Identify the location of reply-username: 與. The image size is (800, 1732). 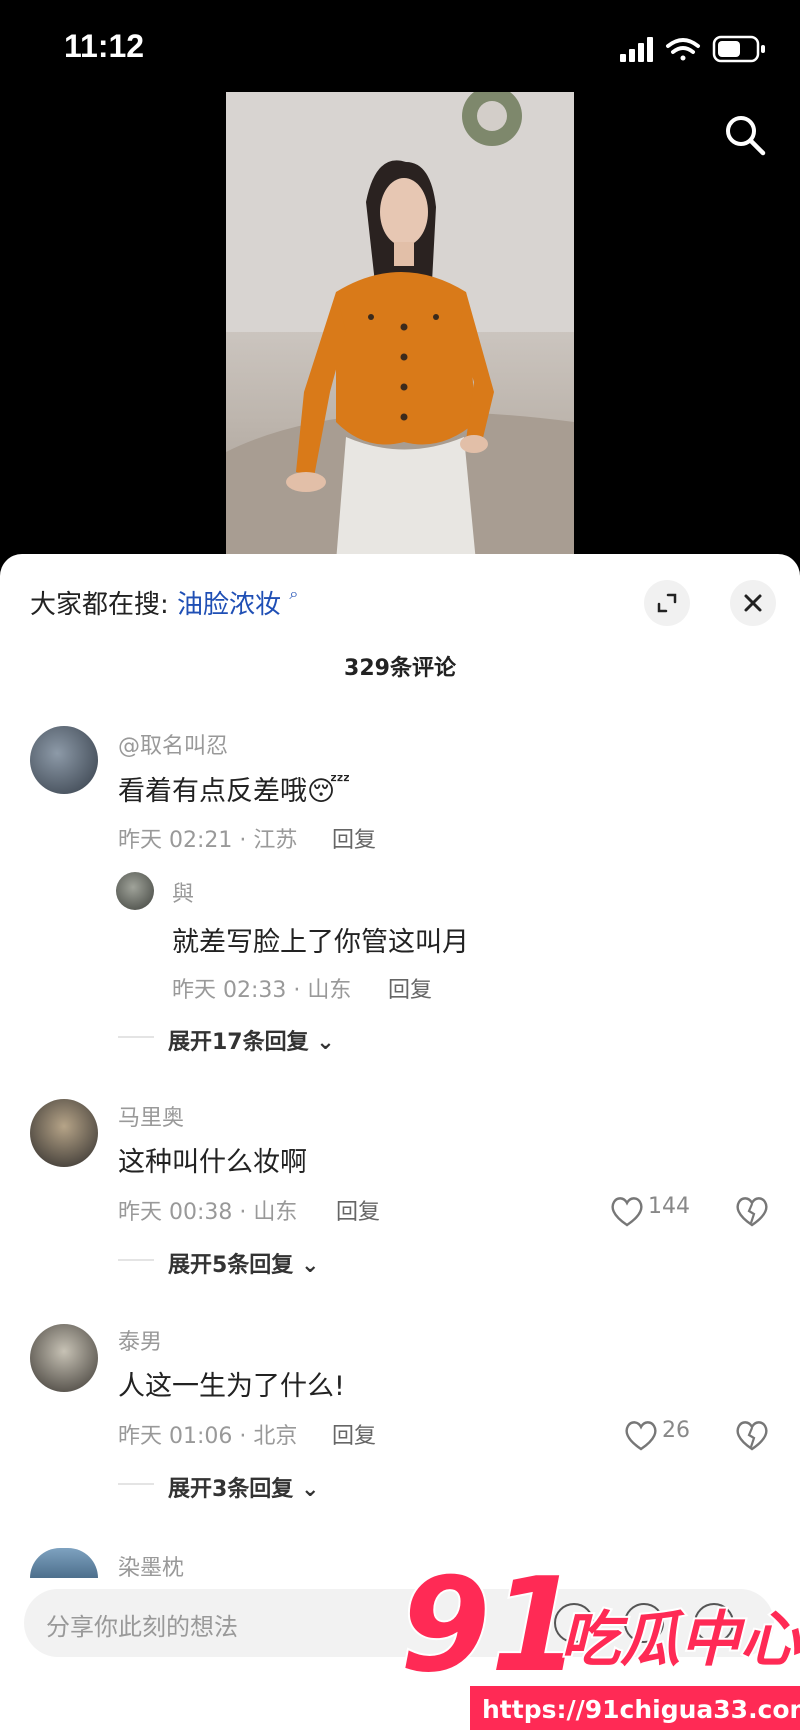
(183, 892).